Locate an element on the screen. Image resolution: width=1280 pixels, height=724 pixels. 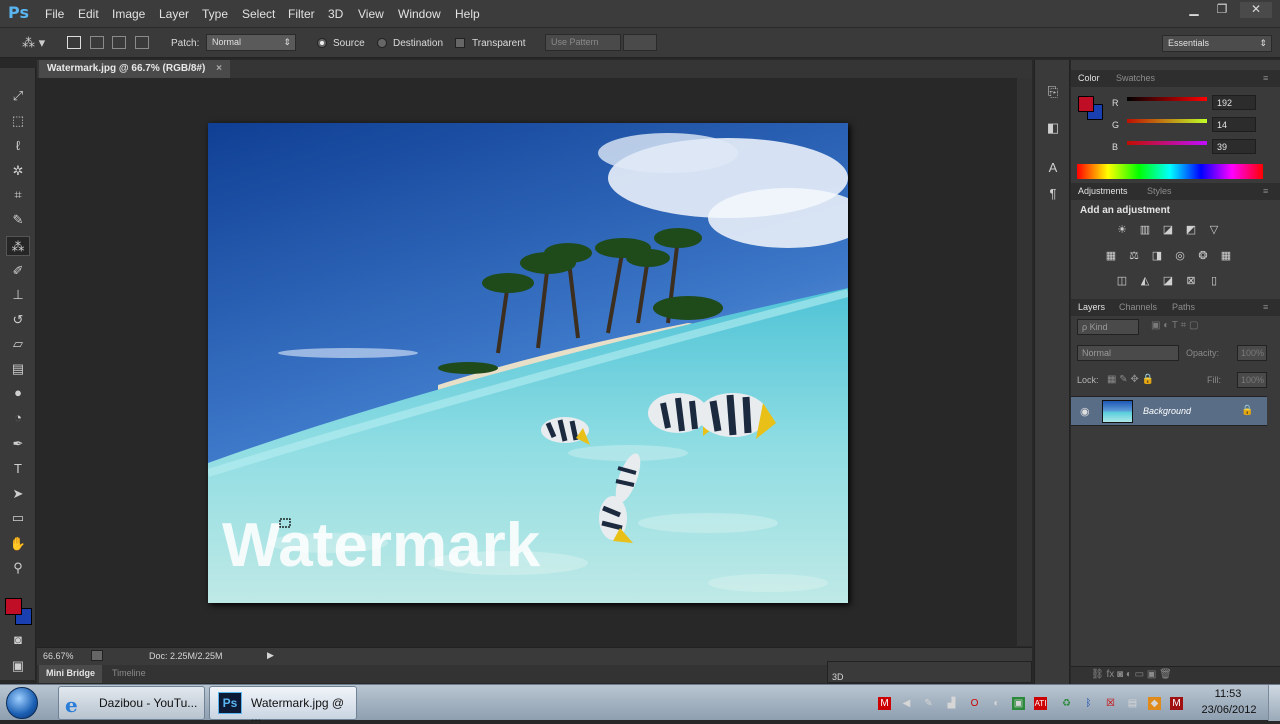
eyedropper-icon: ✎ is located at coordinates (18, 220).